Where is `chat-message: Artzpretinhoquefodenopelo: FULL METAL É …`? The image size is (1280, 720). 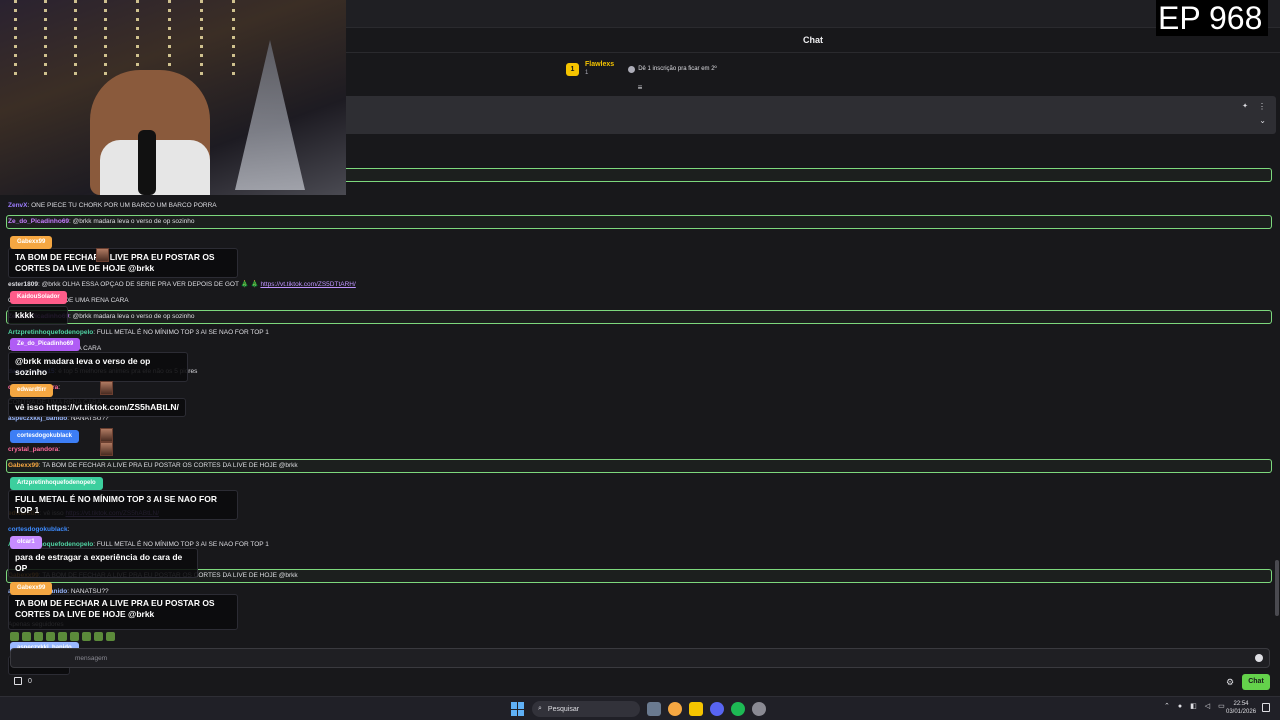 chat-message: Artzpretinhoquefodenopelo: FULL METAL É … is located at coordinates (138, 332).